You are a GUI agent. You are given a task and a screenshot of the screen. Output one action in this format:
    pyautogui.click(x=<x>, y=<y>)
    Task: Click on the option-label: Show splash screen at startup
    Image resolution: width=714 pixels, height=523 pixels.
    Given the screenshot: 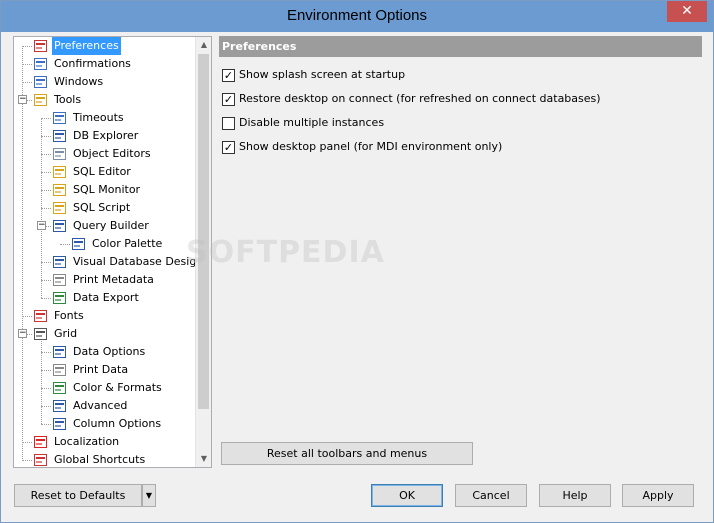 What is the action you would take?
    pyautogui.click(x=322, y=74)
    